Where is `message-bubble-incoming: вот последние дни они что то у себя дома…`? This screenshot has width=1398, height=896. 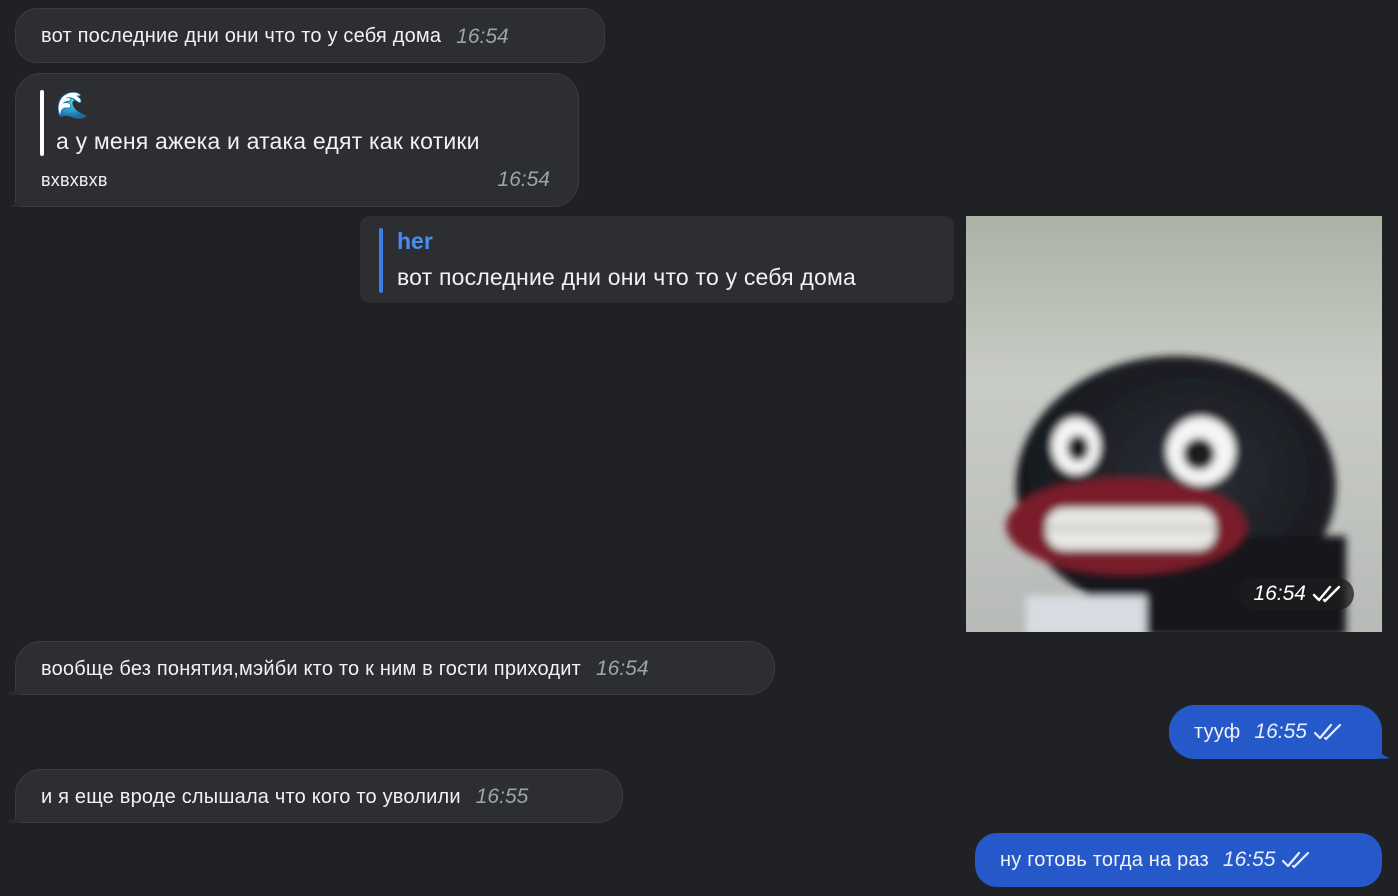
message-bubble-incoming: вот последние дни они что то у себя дома… is located at coordinates (310, 35).